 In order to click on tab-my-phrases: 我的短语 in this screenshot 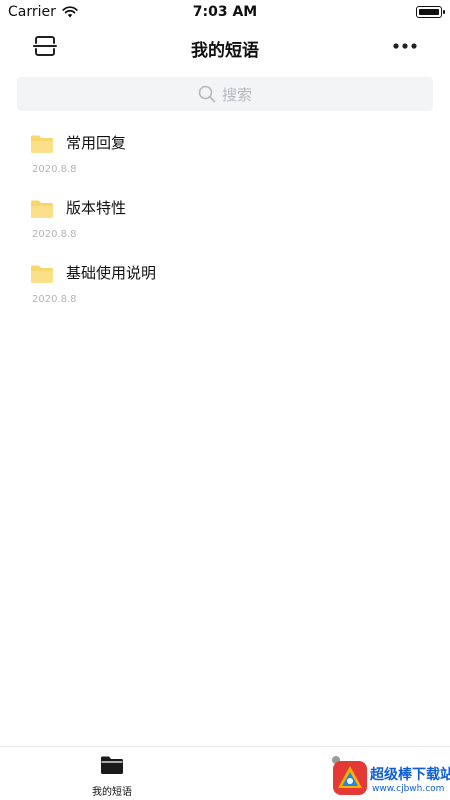, I will do `click(112, 777)`.